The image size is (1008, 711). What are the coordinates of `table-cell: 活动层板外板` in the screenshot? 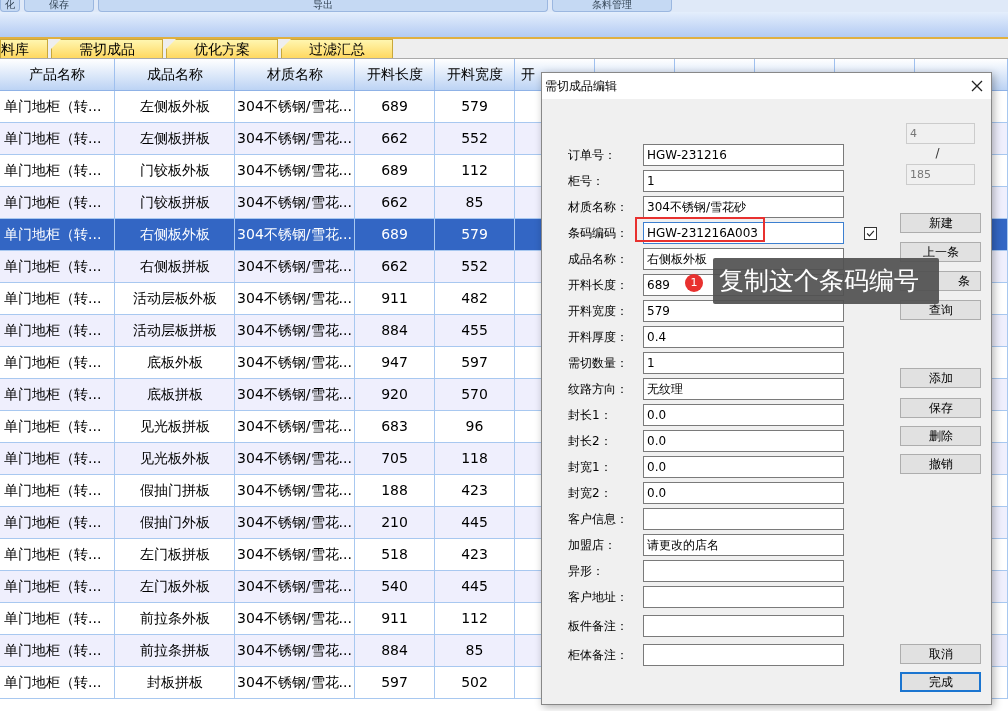 It's located at (175, 298).